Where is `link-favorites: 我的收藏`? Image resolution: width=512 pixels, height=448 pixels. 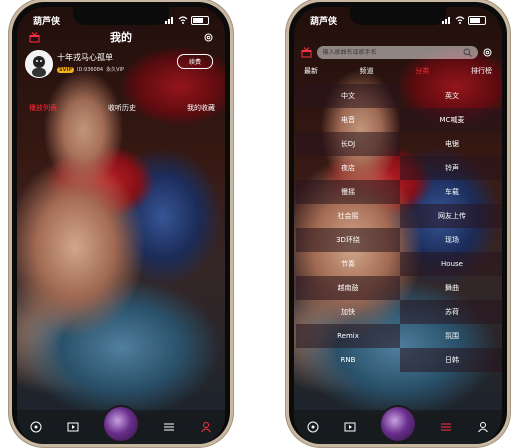
link-favorites: 我的收藏 is located at coordinates (201, 108).